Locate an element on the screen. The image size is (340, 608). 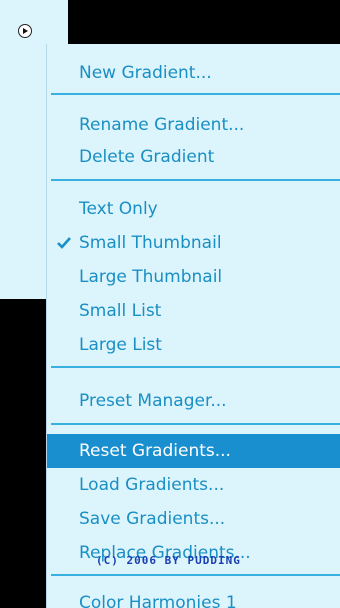
menu-item-small-list: Small List is located at coordinates (193, 311).